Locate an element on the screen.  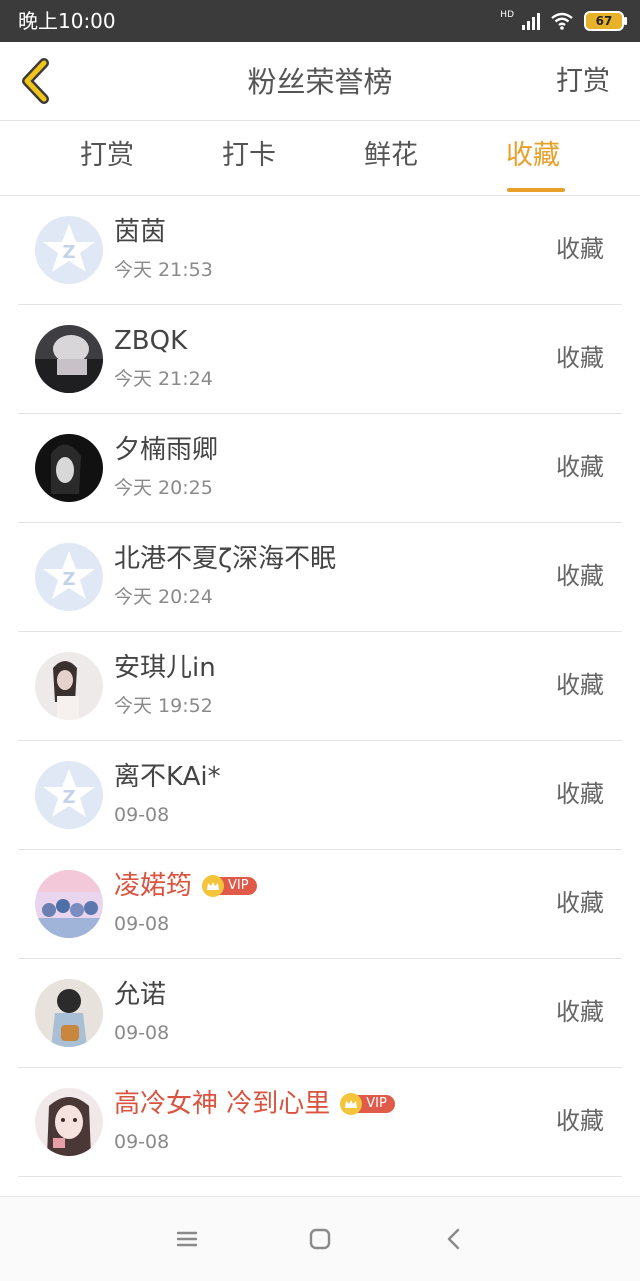
tab-favorites: 收藏 is located at coordinates (533, 165).